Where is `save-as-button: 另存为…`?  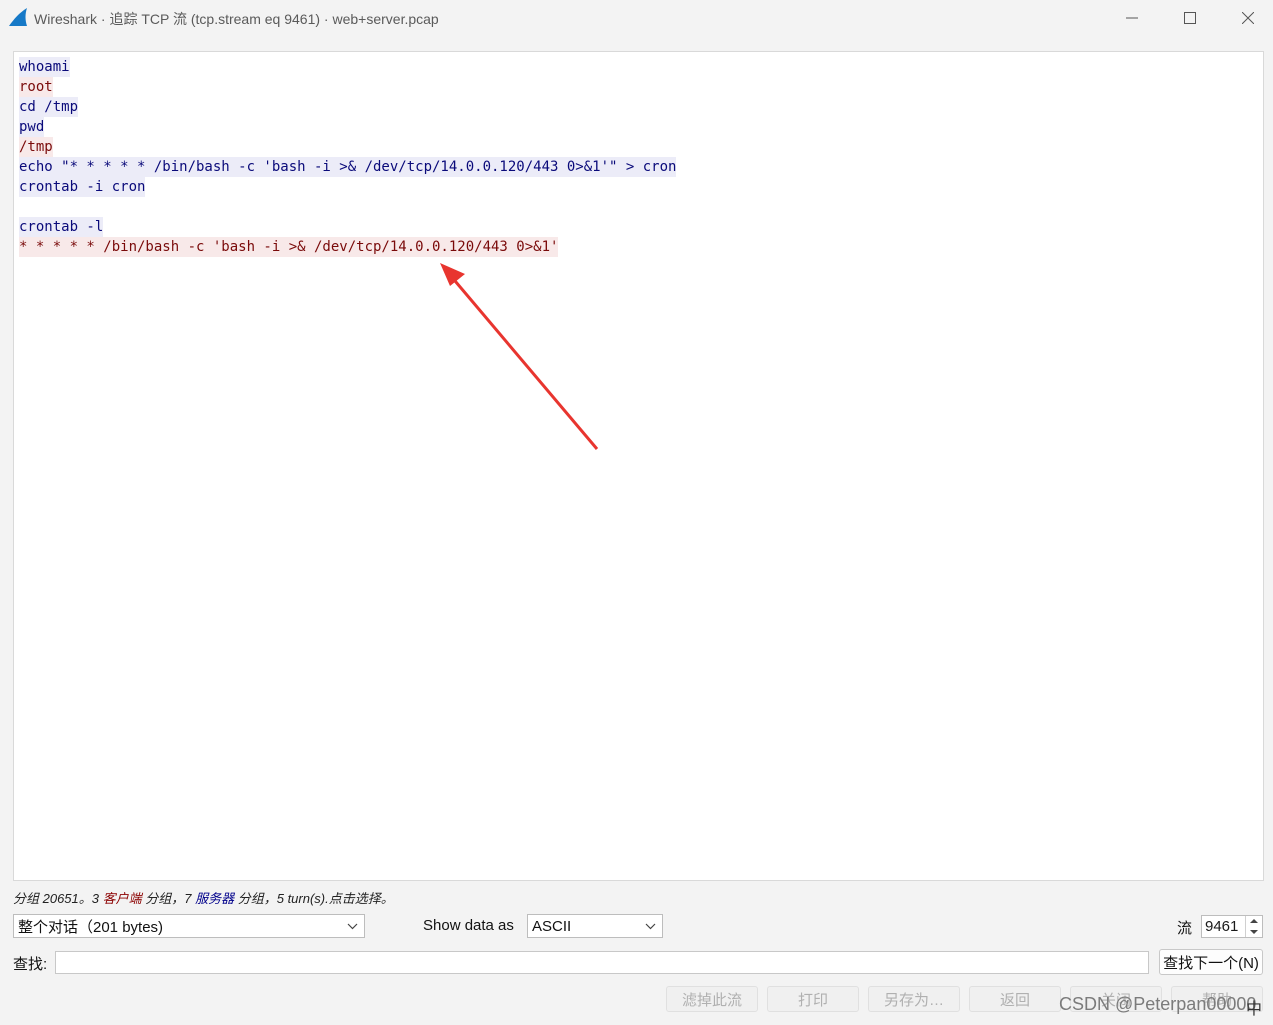 save-as-button: 另存为… is located at coordinates (914, 999).